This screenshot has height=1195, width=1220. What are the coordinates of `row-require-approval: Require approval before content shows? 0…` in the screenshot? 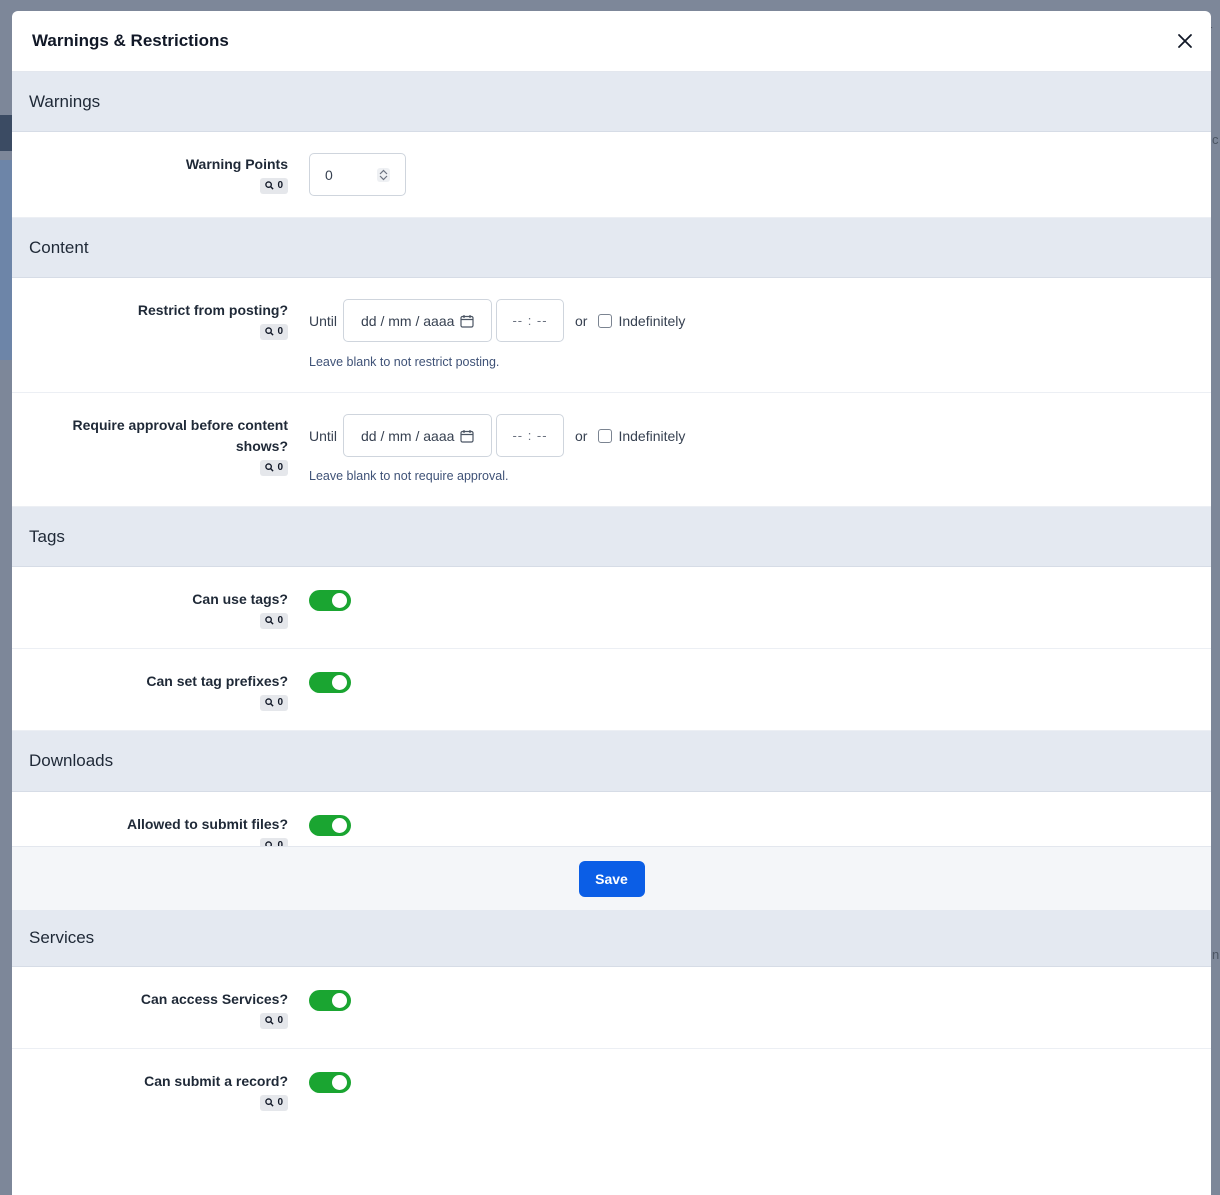 It's located at (611, 450).